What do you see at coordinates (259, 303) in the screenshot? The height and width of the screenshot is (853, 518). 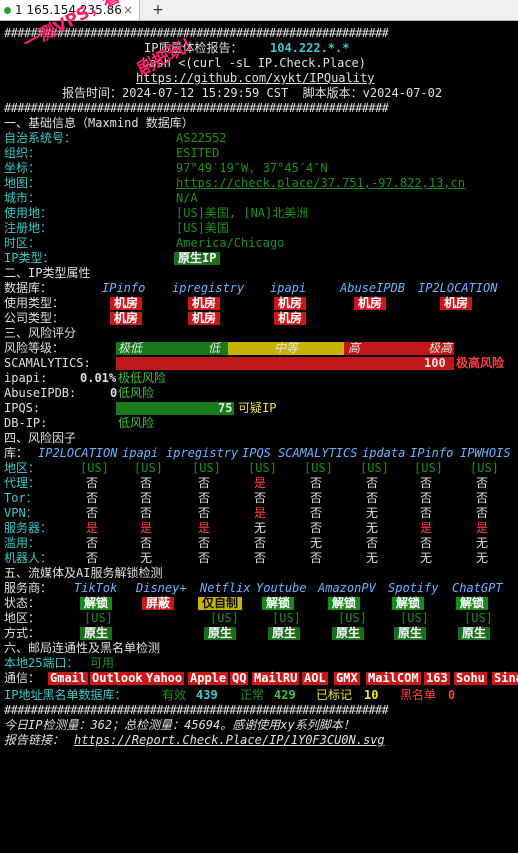 I see `iptype-use-row: 使用类型： 机房 机房 机房 机房 机房` at bounding box center [259, 303].